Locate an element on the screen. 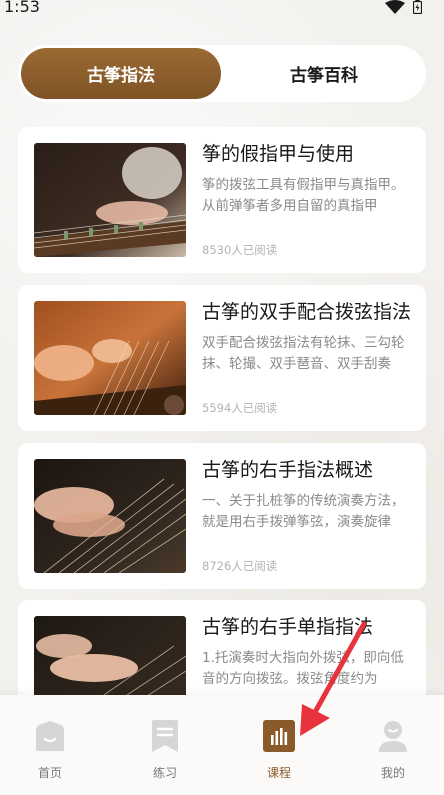 The height and width of the screenshot is (795, 444). nav-home-label: 首页 is located at coordinates (49, 773).